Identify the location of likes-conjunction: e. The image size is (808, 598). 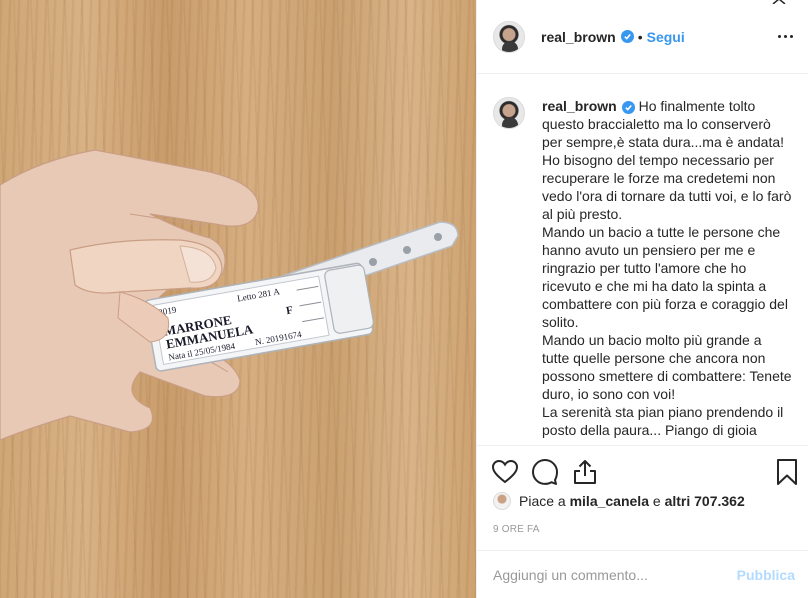
(656, 501).